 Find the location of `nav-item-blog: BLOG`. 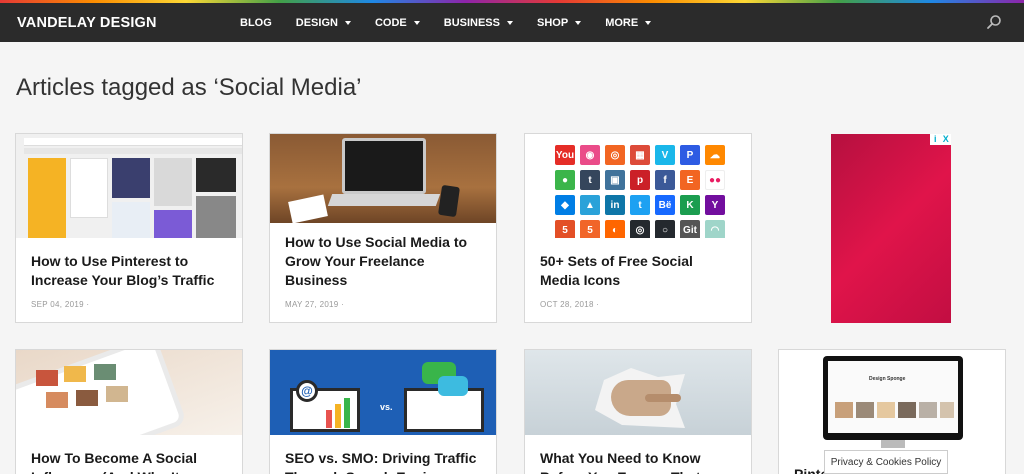

nav-item-blog: BLOG is located at coordinates (256, 23).